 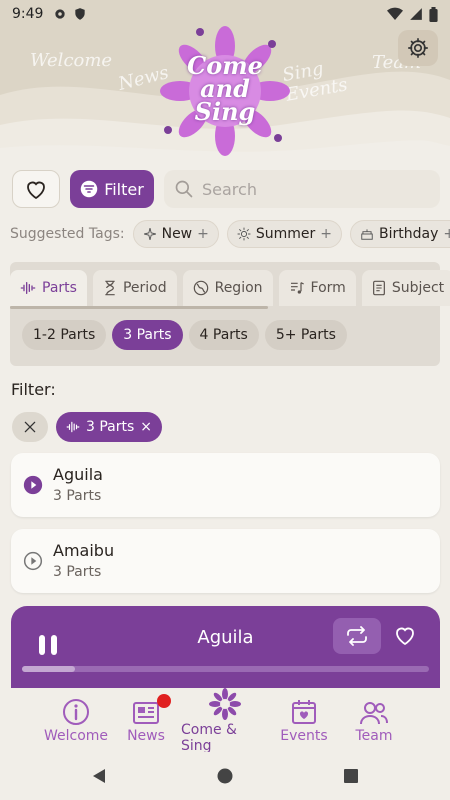 What do you see at coordinates (209, 738) in the screenshot?
I see `nav-label: Come & Sing` at bounding box center [209, 738].